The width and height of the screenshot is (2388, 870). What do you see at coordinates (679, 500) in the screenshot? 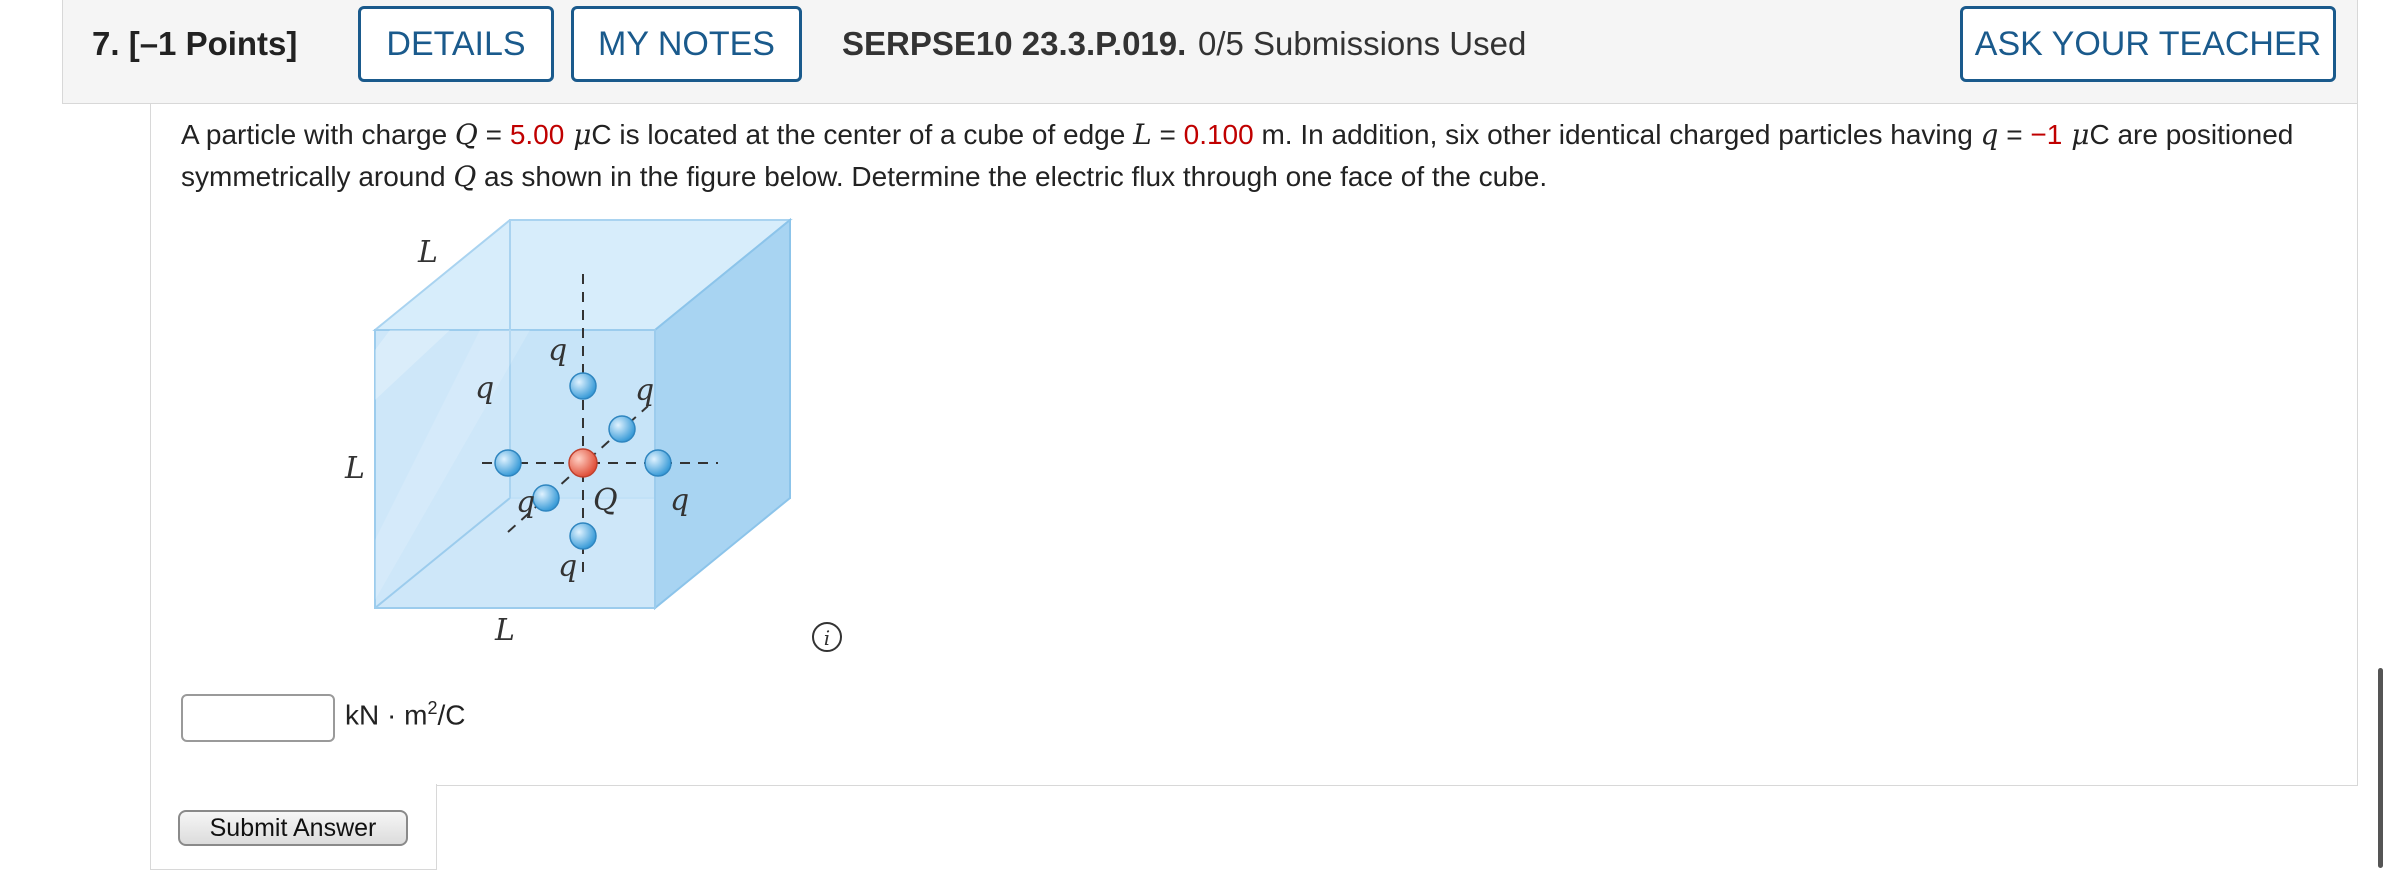
I see `label-q-right: q` at bounding box center [679, 500].